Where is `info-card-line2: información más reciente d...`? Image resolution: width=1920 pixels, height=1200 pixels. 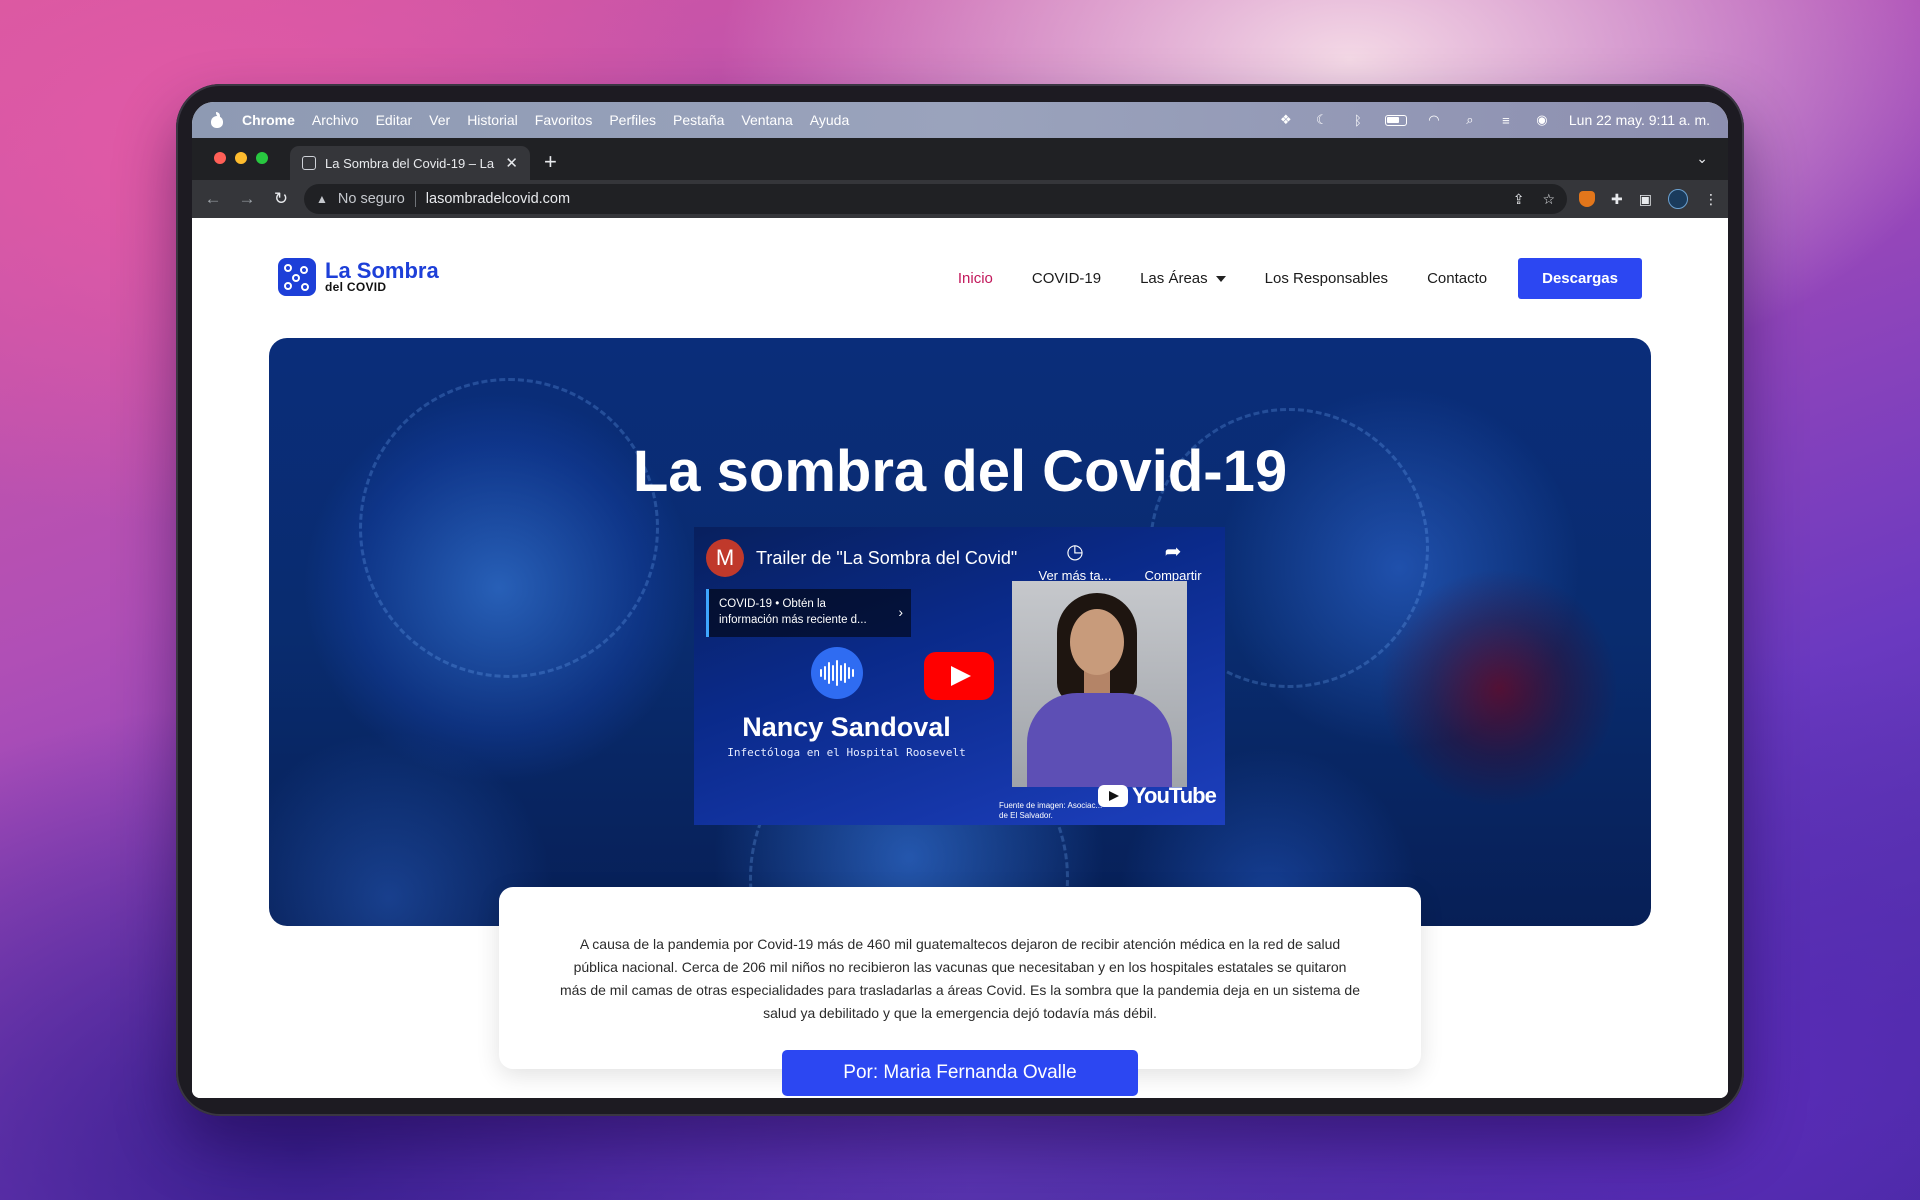
info-card-line2: información más reciente d... is located at coordinates (793, 620).